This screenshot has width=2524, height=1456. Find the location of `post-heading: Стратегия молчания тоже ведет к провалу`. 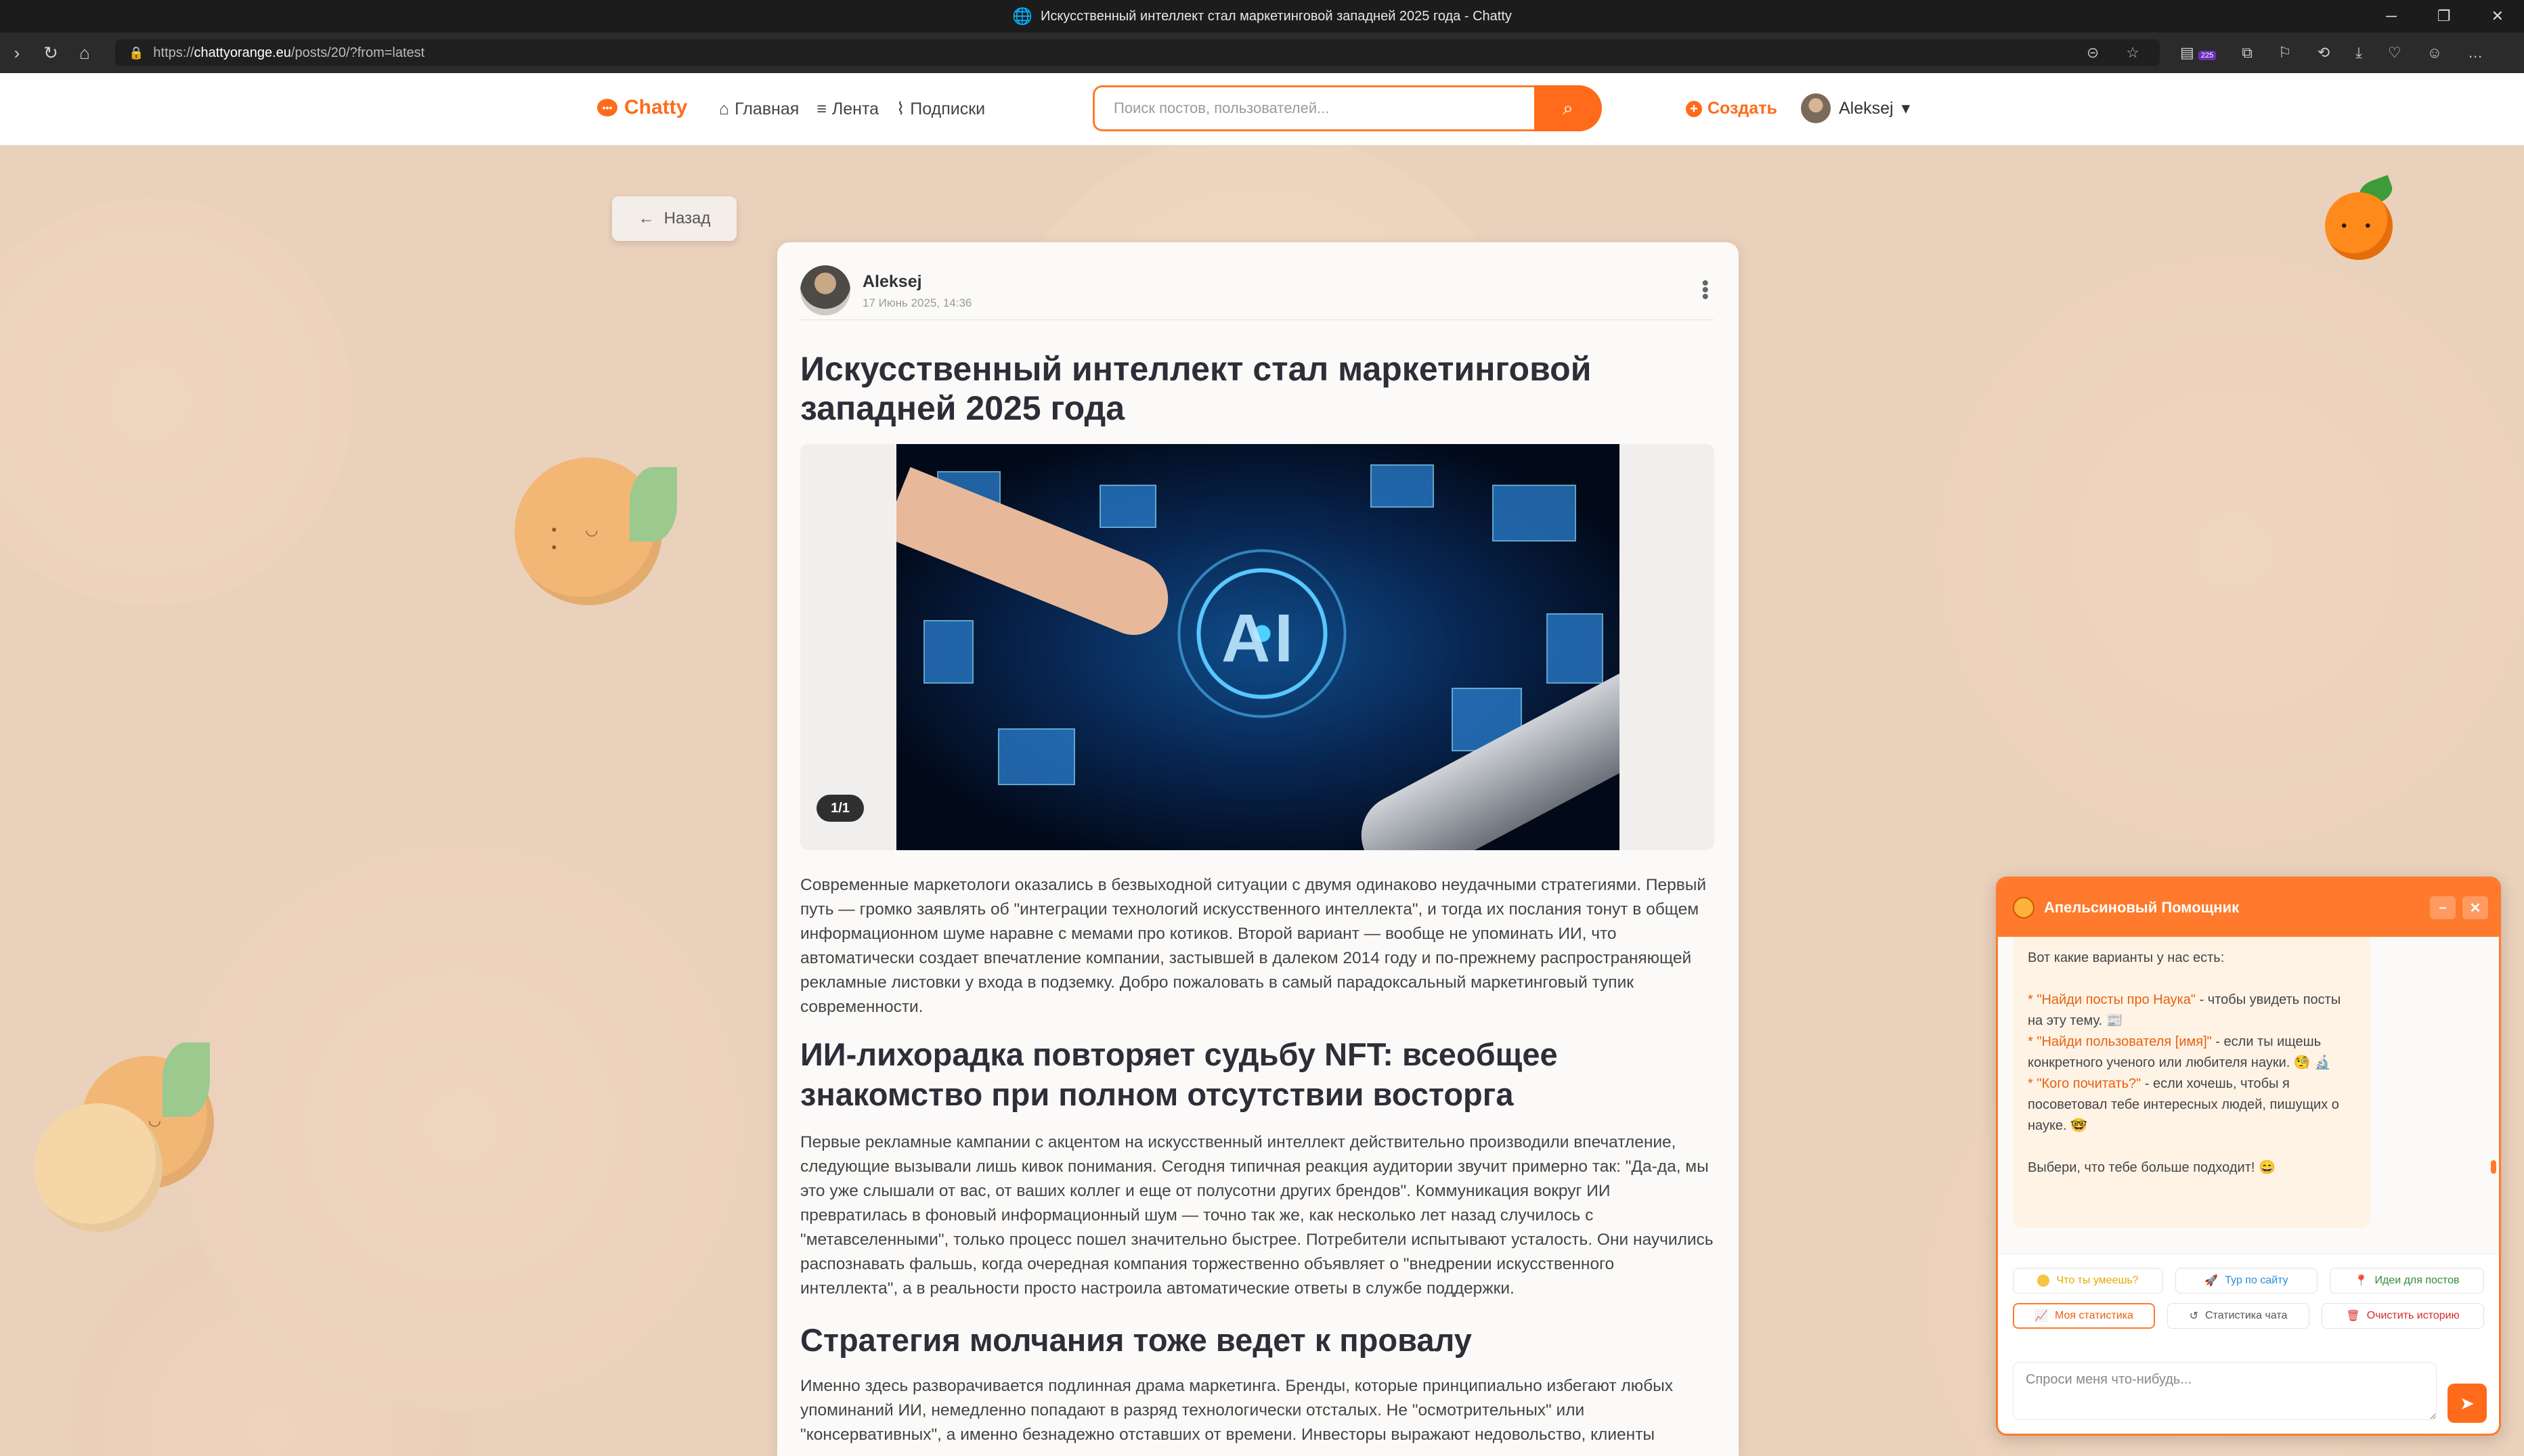

post-heading: Стратегия молчания тоже ведет к провалу is located at coordinates (1136, 1340).